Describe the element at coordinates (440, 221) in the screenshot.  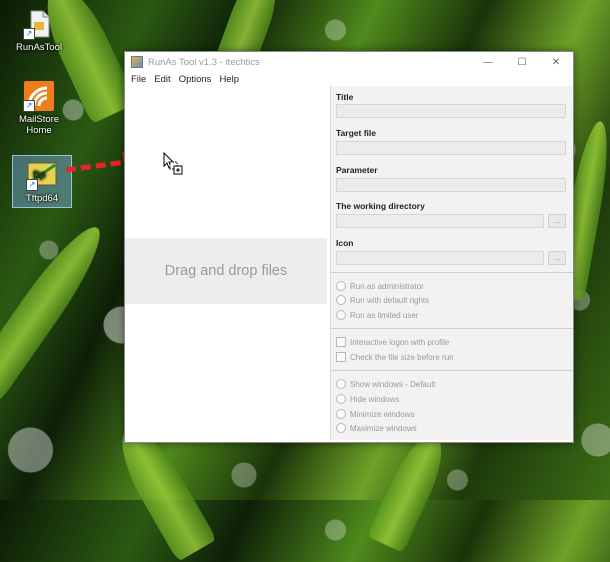
I see `working-directory-input` at that location.